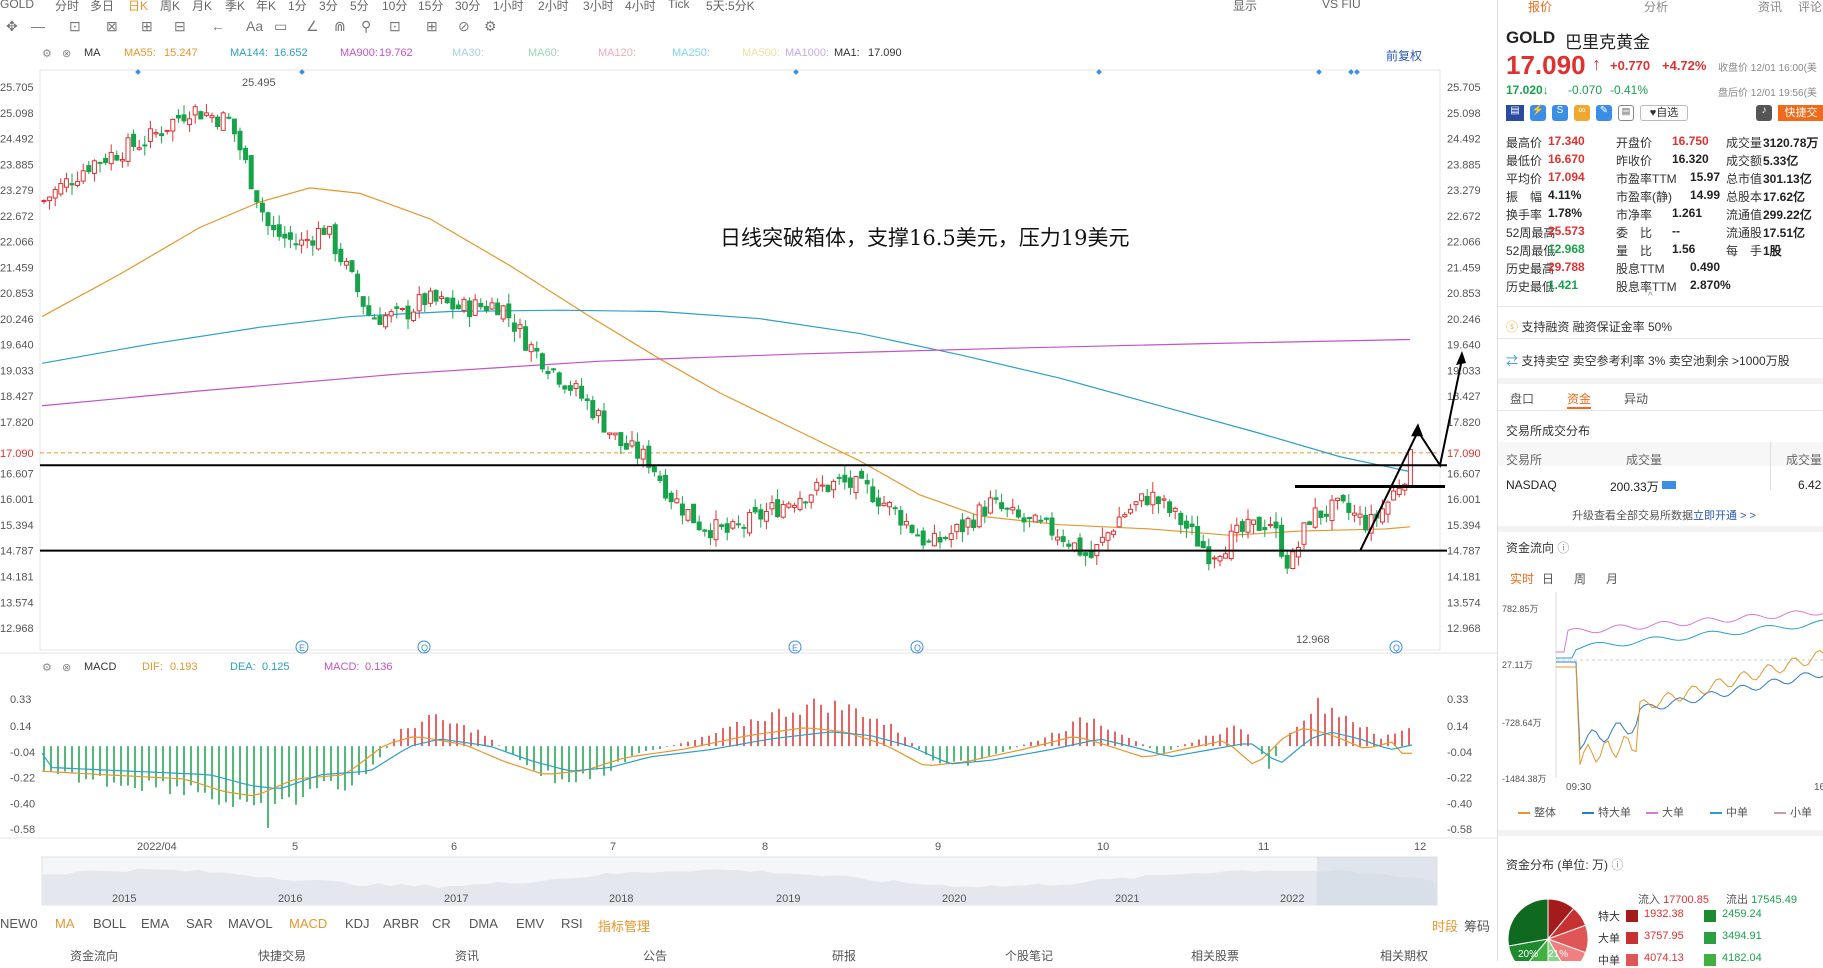 This screenshot has height=968, width=1823. I want to click on quick-trade-button: 快捷交, so click(1800, 113).